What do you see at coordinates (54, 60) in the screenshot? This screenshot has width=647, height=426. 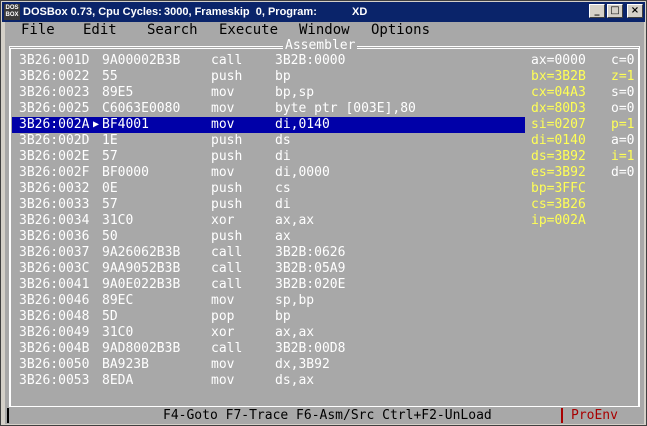 I see `instruction-address: 3B26:001D` at bounding box center [54, 60].